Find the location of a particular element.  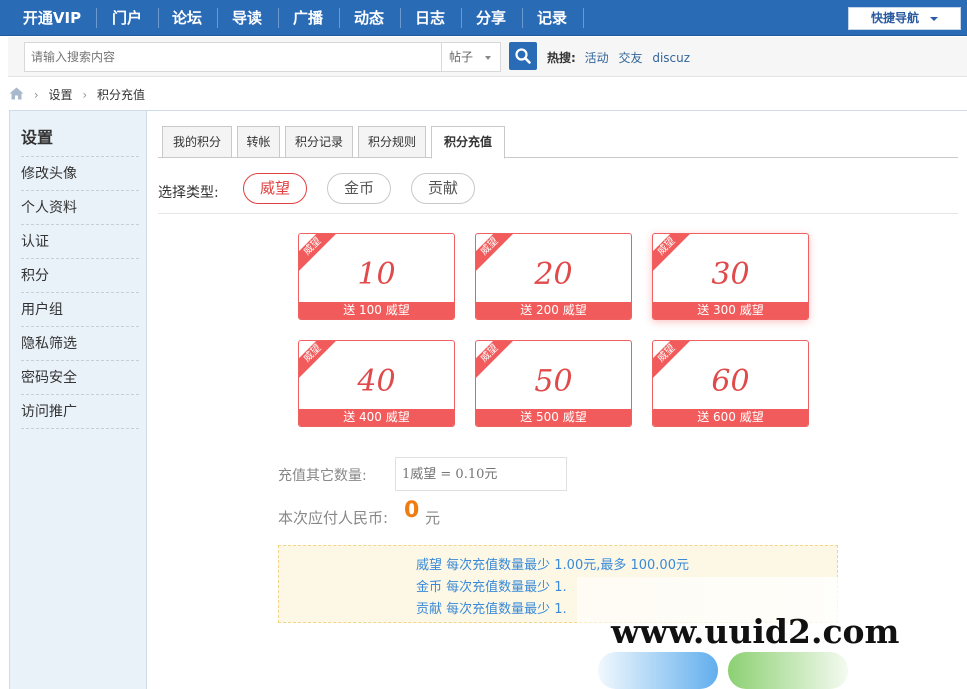

sidebar-item-promotion: 访问推广 is located at coordinates (80, 412).